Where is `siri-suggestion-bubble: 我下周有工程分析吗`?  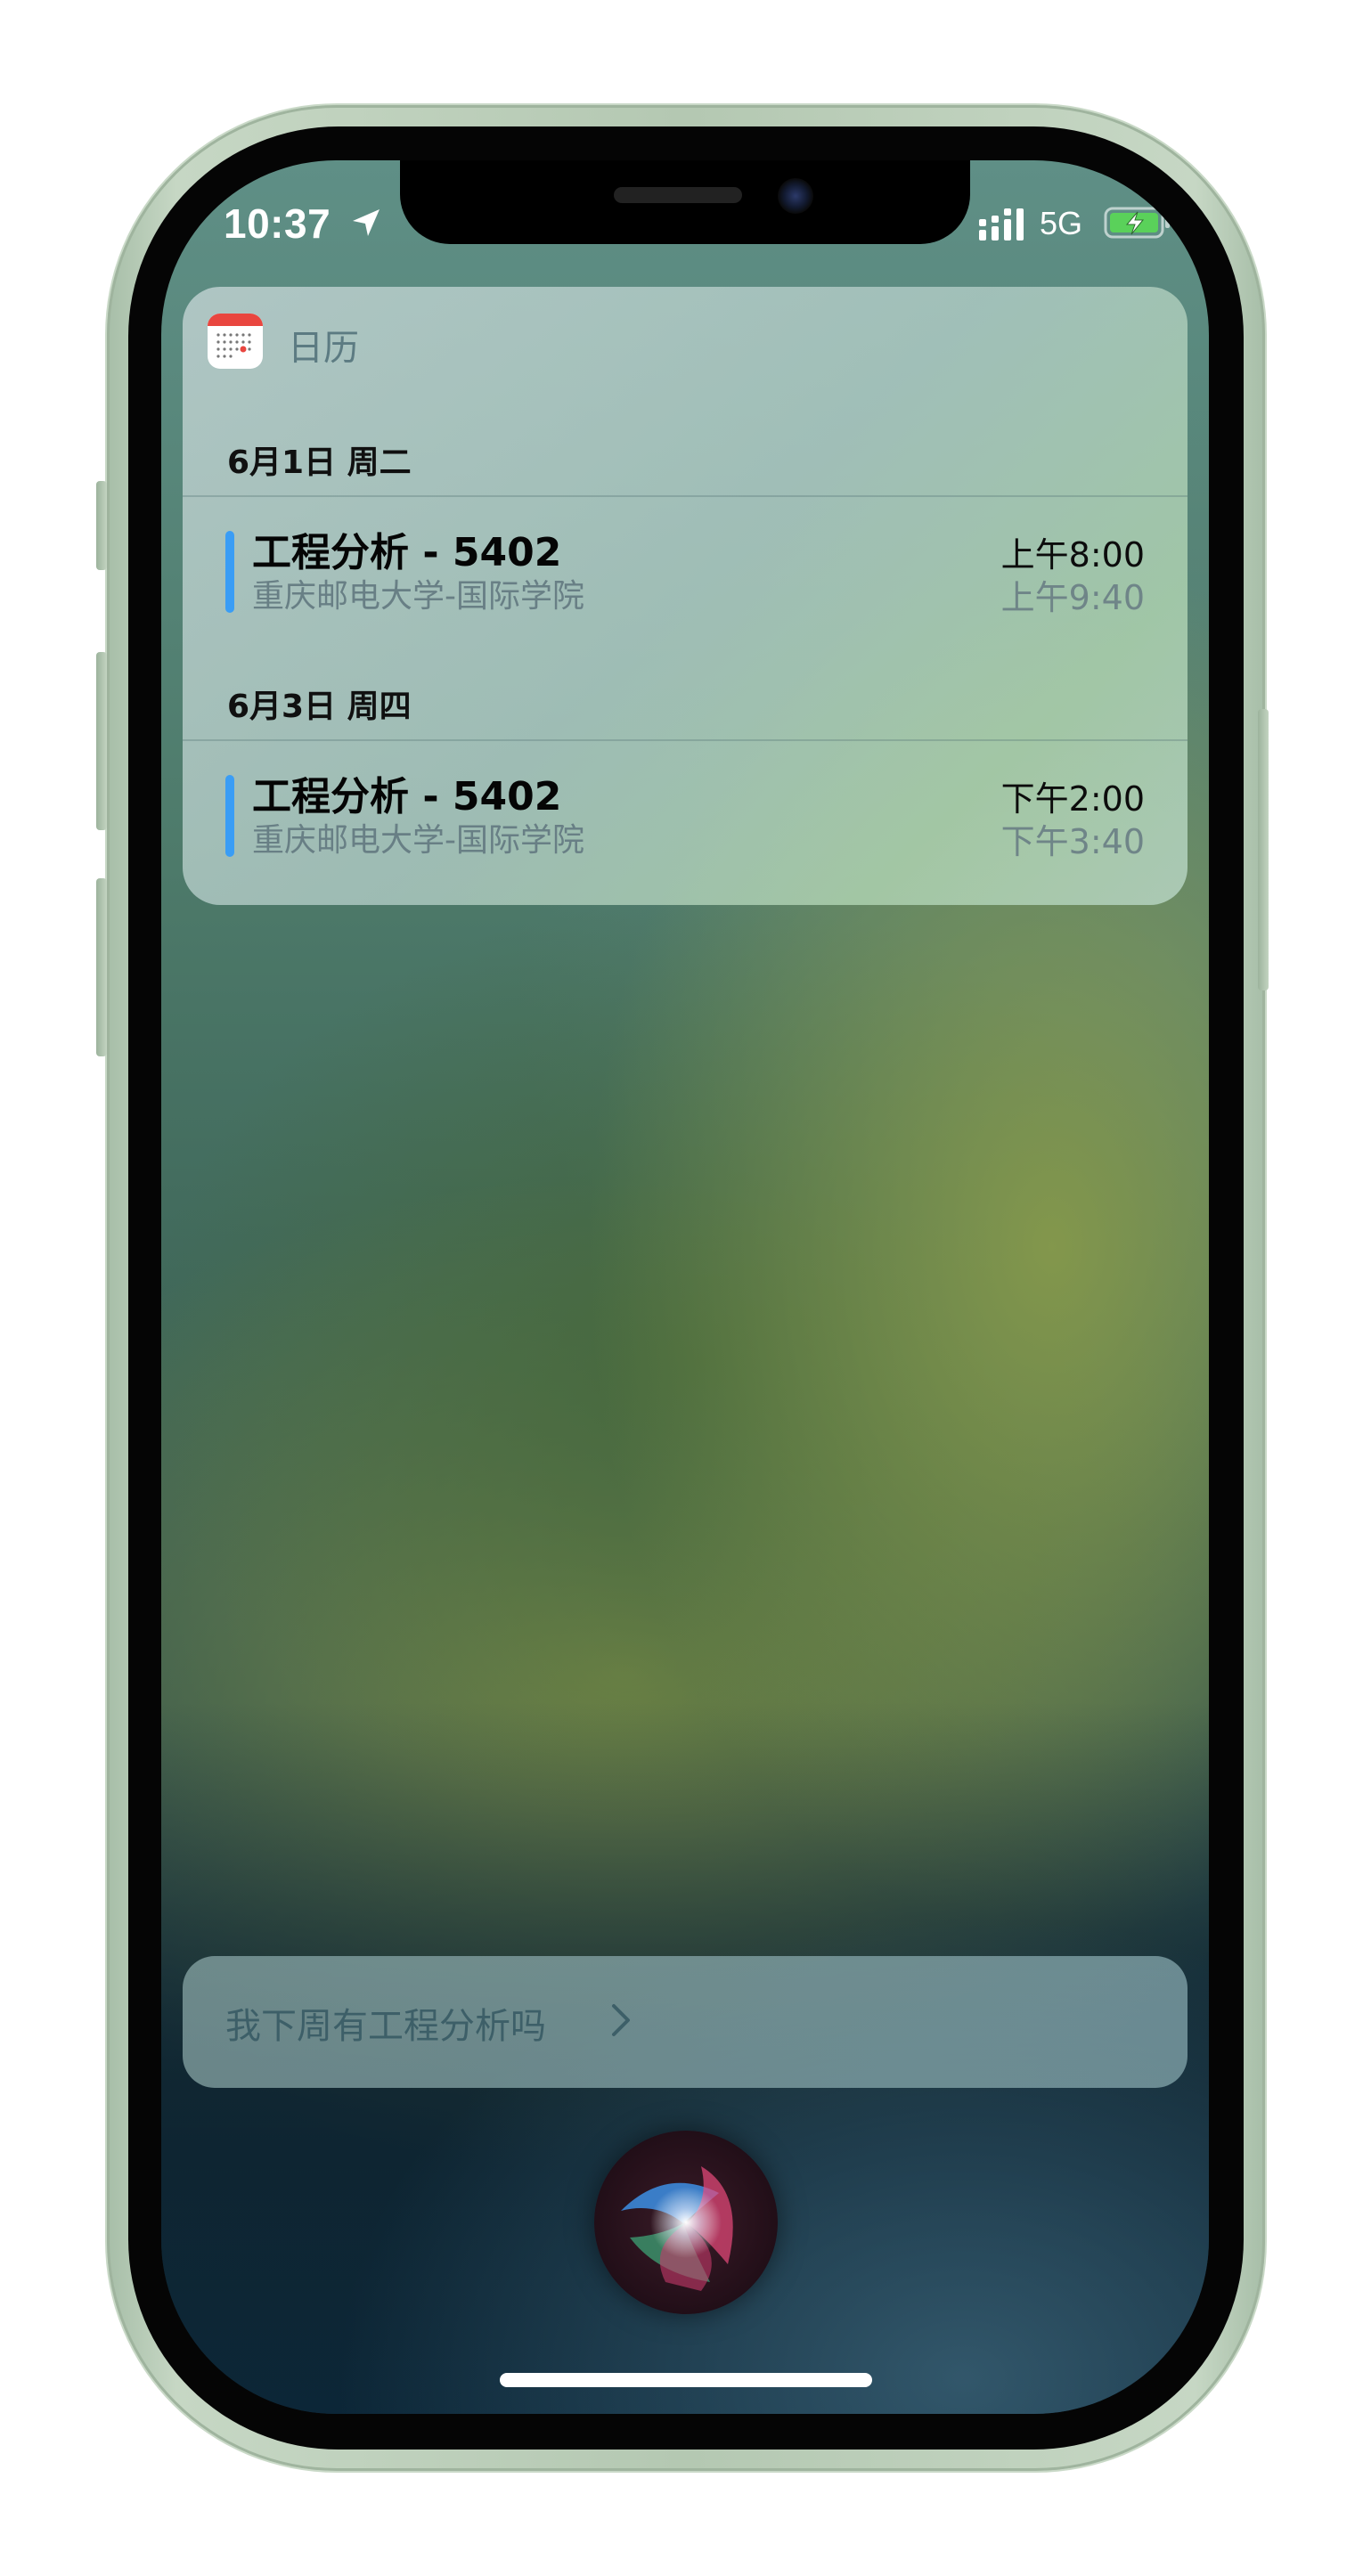 siri-suggestion-bubble: 我下周有工程分析吗 is located at coordinates (685, 2022).